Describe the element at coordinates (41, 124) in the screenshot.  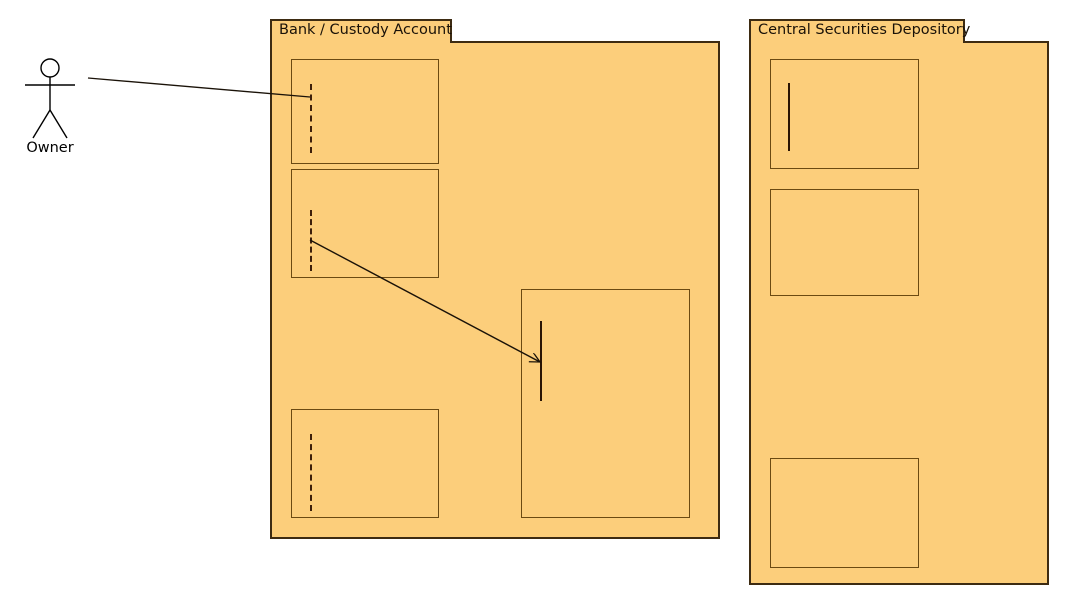
I see `actor-left-leg-icon` at that location.